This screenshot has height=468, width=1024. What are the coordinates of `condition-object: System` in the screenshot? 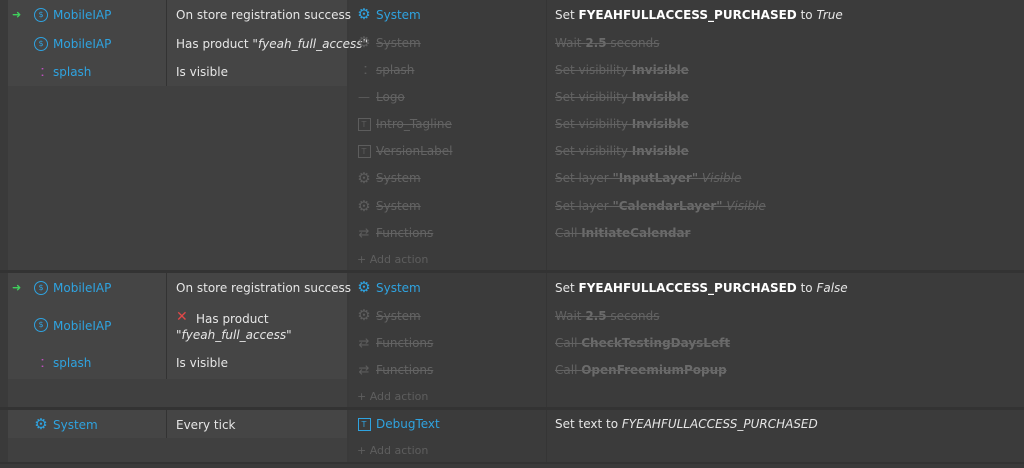 It's located at (75, 425).